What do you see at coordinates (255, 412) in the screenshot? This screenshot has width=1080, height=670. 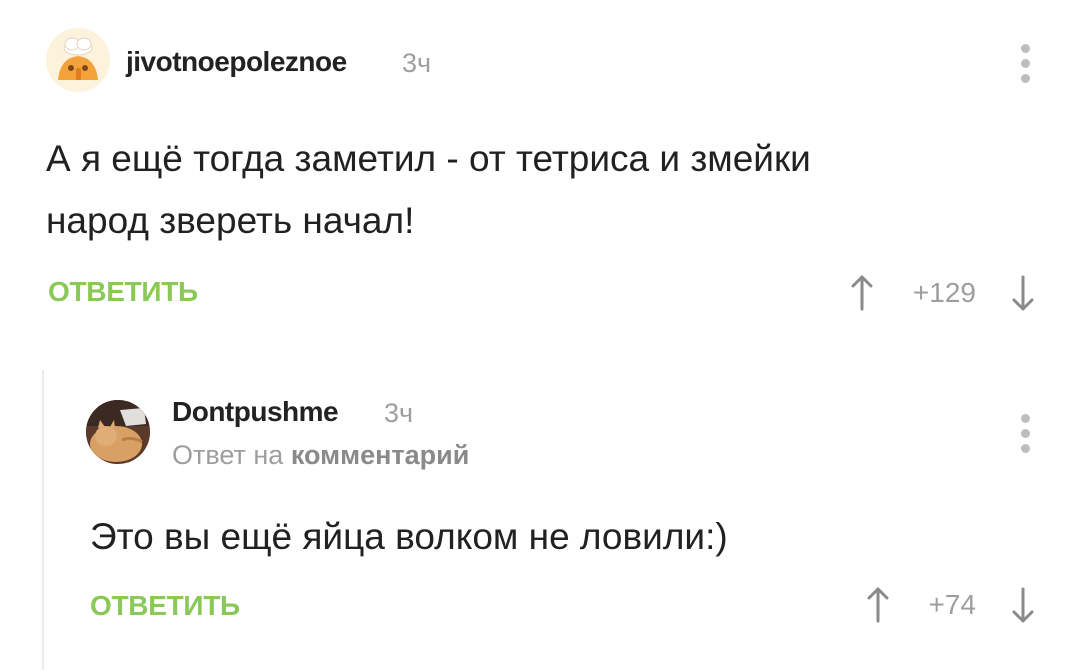 I see `username: Dontpushme` at bounding box center [255, 412].